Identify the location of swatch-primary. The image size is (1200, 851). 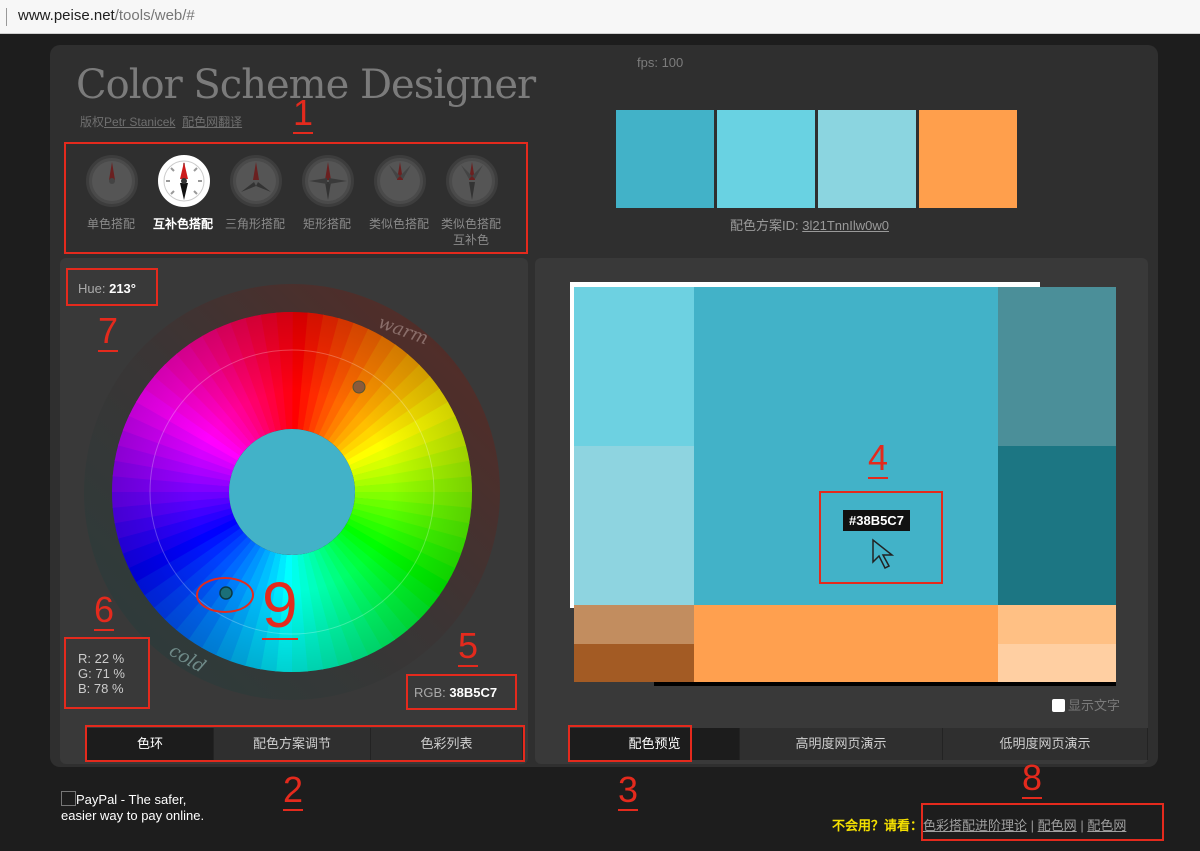
(665, 159).